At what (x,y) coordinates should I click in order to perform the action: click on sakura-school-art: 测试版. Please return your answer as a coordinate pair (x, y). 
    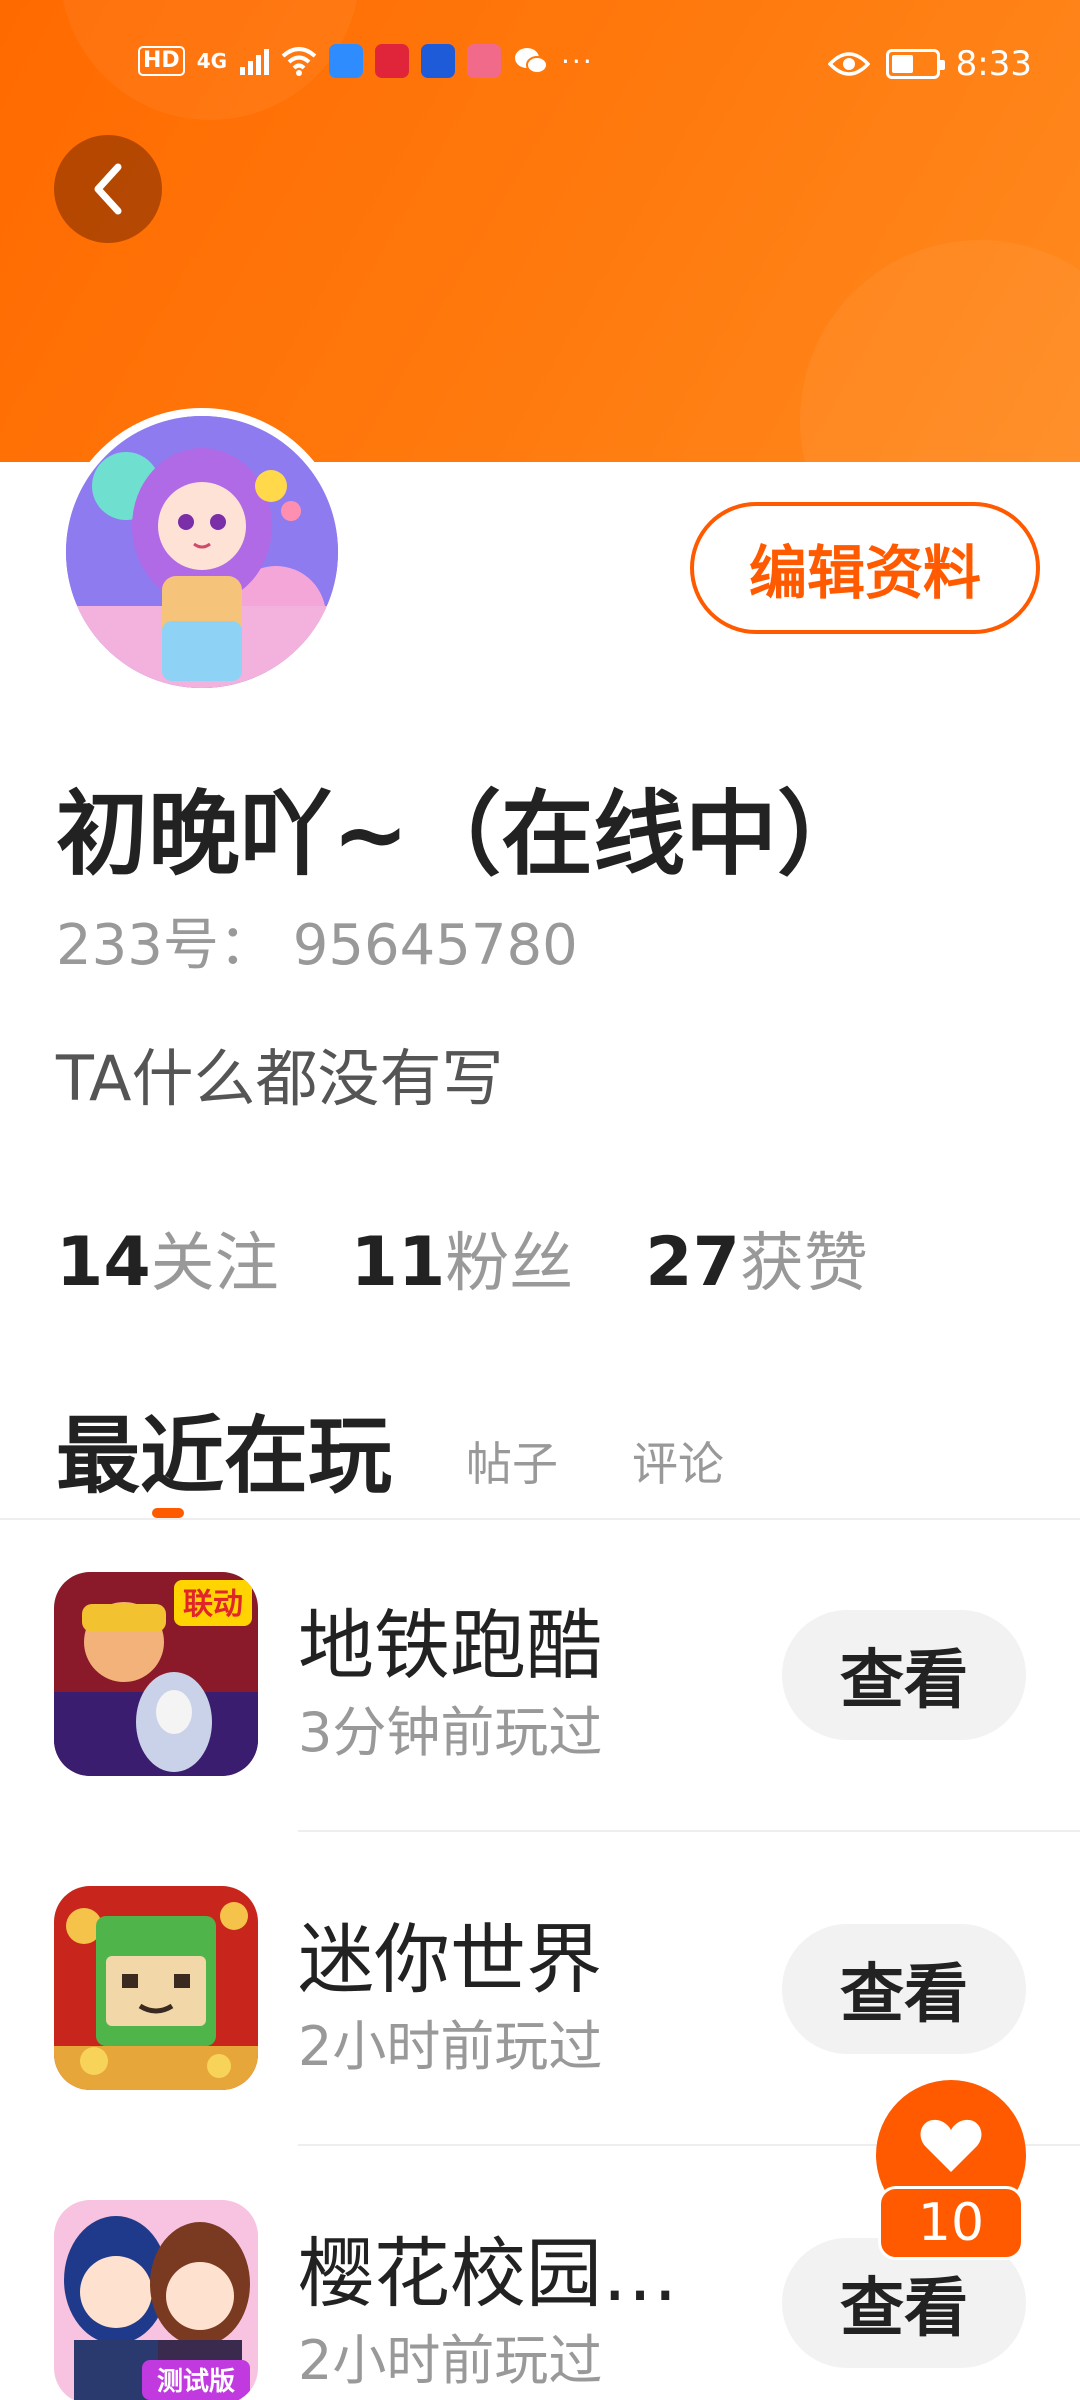
    Looking at the image, I should click on (156, 2300).